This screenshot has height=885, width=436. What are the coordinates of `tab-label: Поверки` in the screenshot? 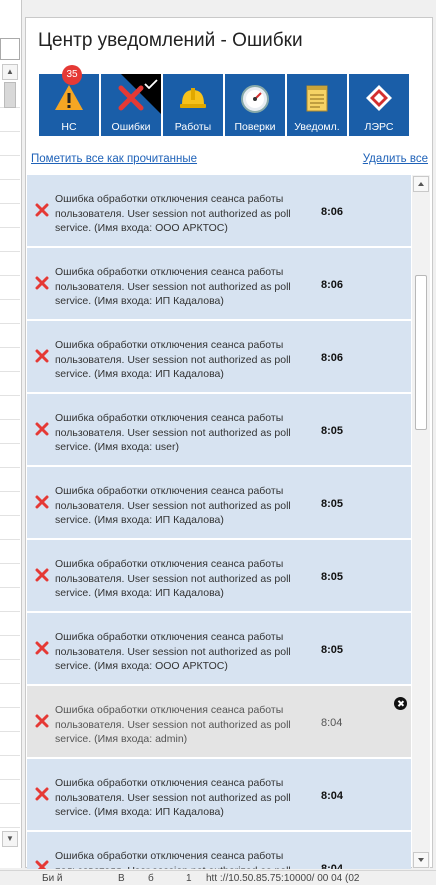 It's located at (255, 127).